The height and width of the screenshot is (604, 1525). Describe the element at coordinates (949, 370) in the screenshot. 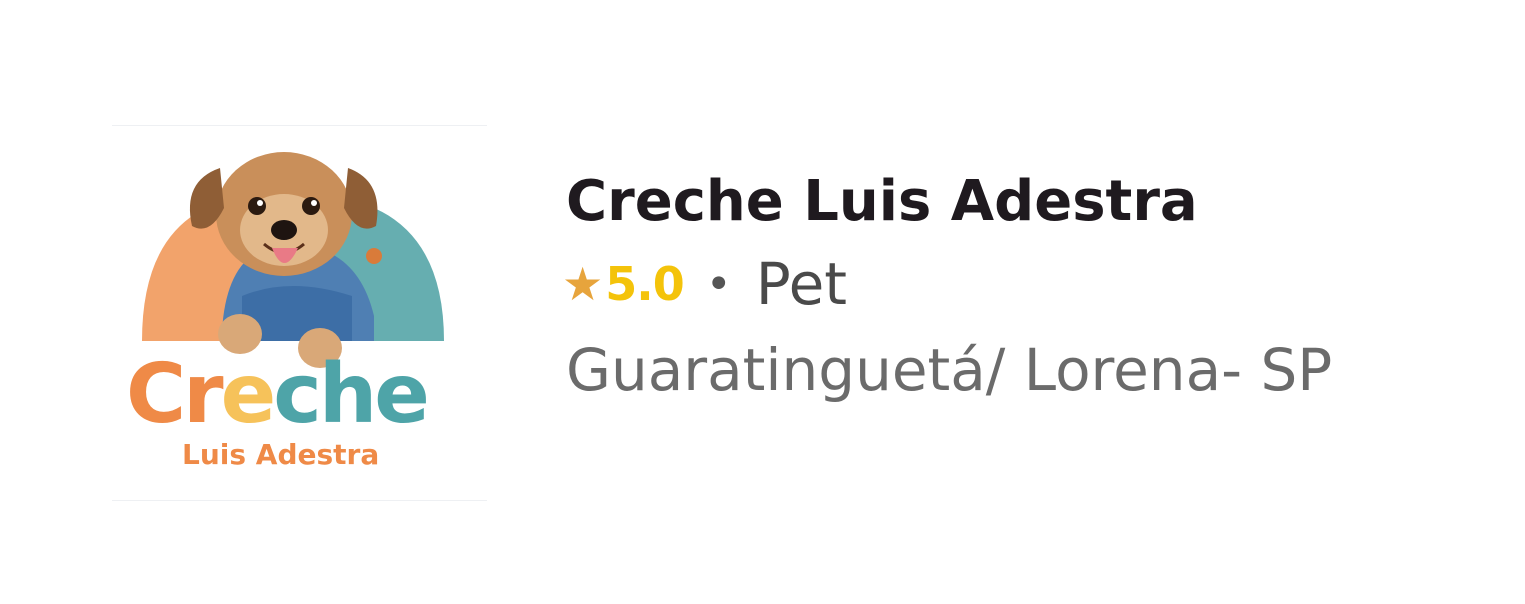

I see `business-location: Guaratinguetá/ Lorena- SP` at that location.